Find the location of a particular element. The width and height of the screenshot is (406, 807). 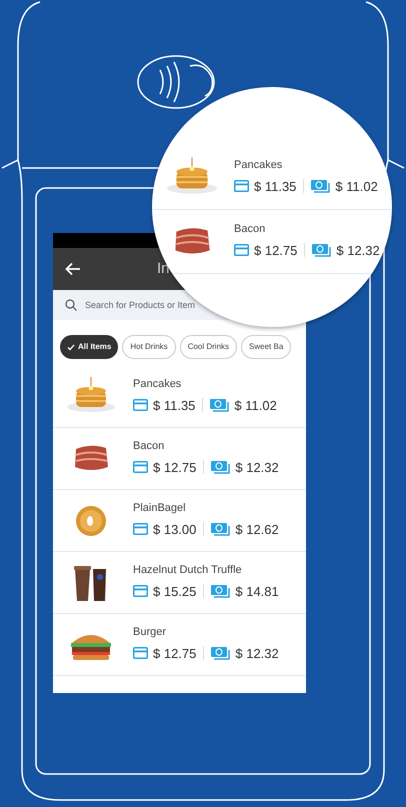

category-chip: Sweet Ba is located at coordinates (266, 347).